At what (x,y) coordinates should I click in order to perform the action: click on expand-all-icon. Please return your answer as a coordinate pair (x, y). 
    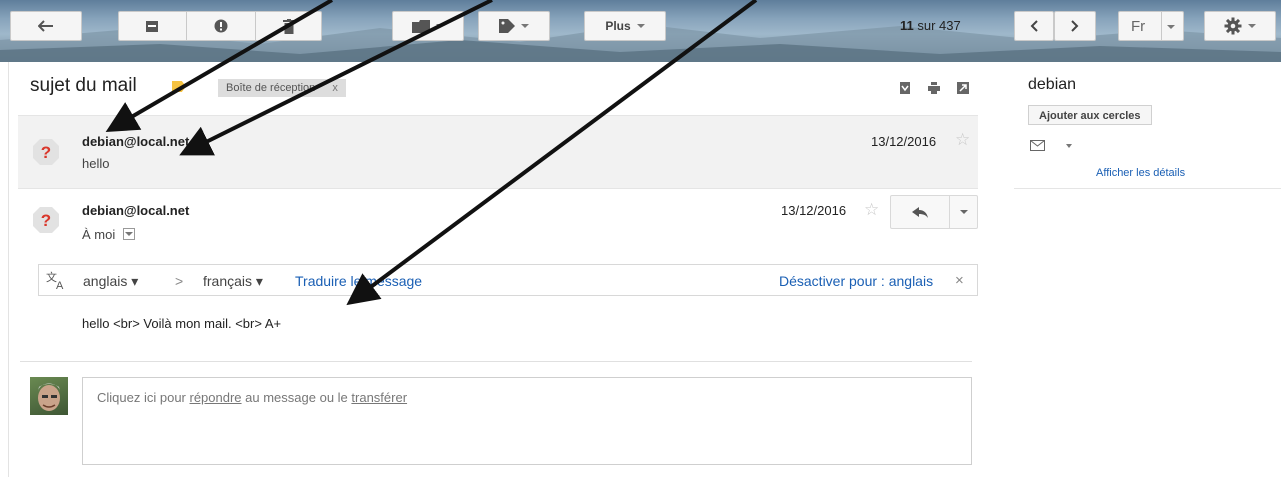
    Looking at the image, I should click on (905, 88).